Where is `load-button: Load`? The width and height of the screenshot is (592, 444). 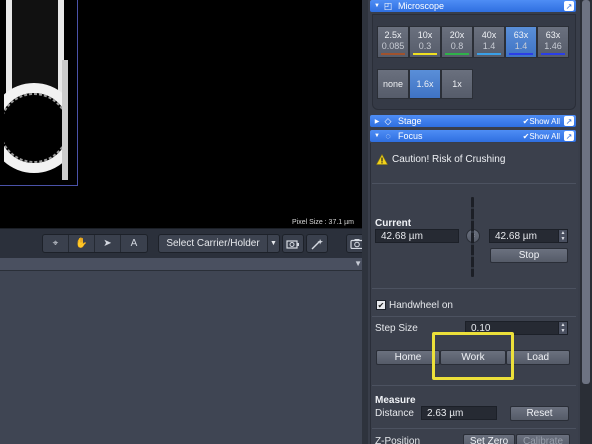 load-button: Load is located at coordinates (538, 357).